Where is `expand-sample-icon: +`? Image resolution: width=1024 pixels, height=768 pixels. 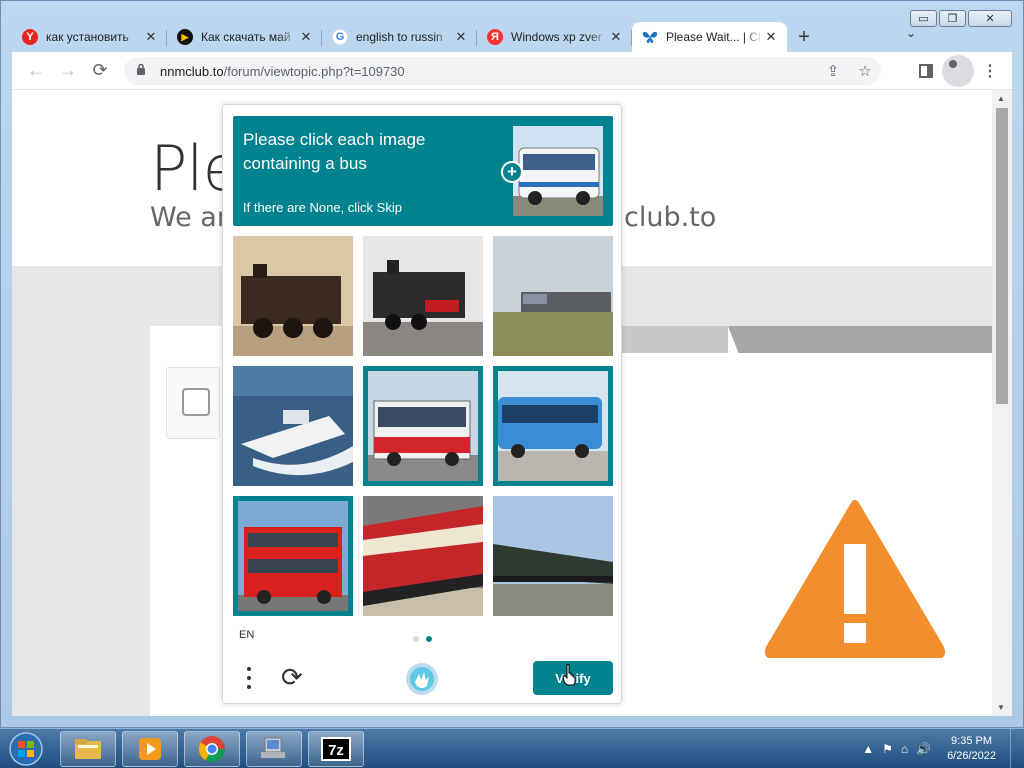 expand-sample-icon: + is located at coordinates (512, 172).